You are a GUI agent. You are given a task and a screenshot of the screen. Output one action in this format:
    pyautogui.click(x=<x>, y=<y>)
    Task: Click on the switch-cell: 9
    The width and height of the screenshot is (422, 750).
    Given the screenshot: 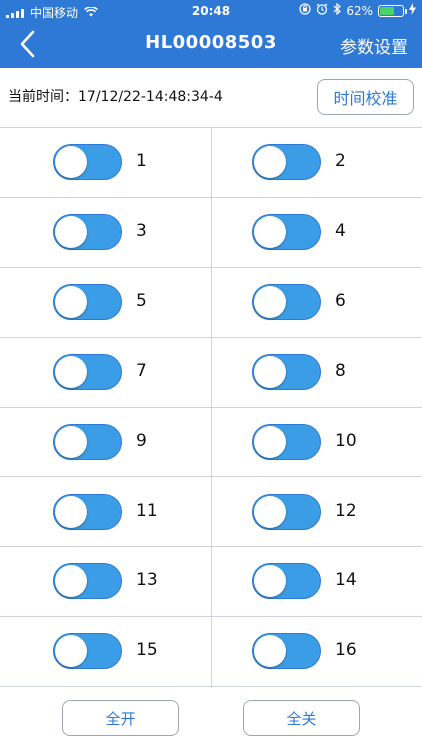 What is the action you would take?
    pyautogui.click(x=105, y=442)
    